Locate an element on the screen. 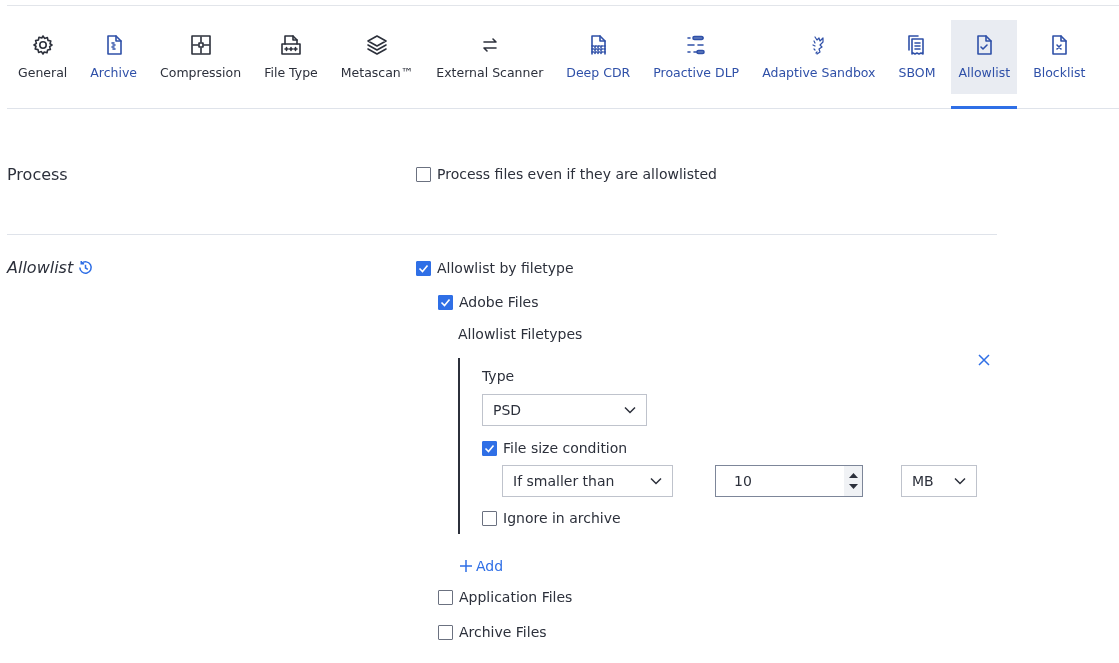  checkbox-label: File size condition is located at coordinates (565, 448).